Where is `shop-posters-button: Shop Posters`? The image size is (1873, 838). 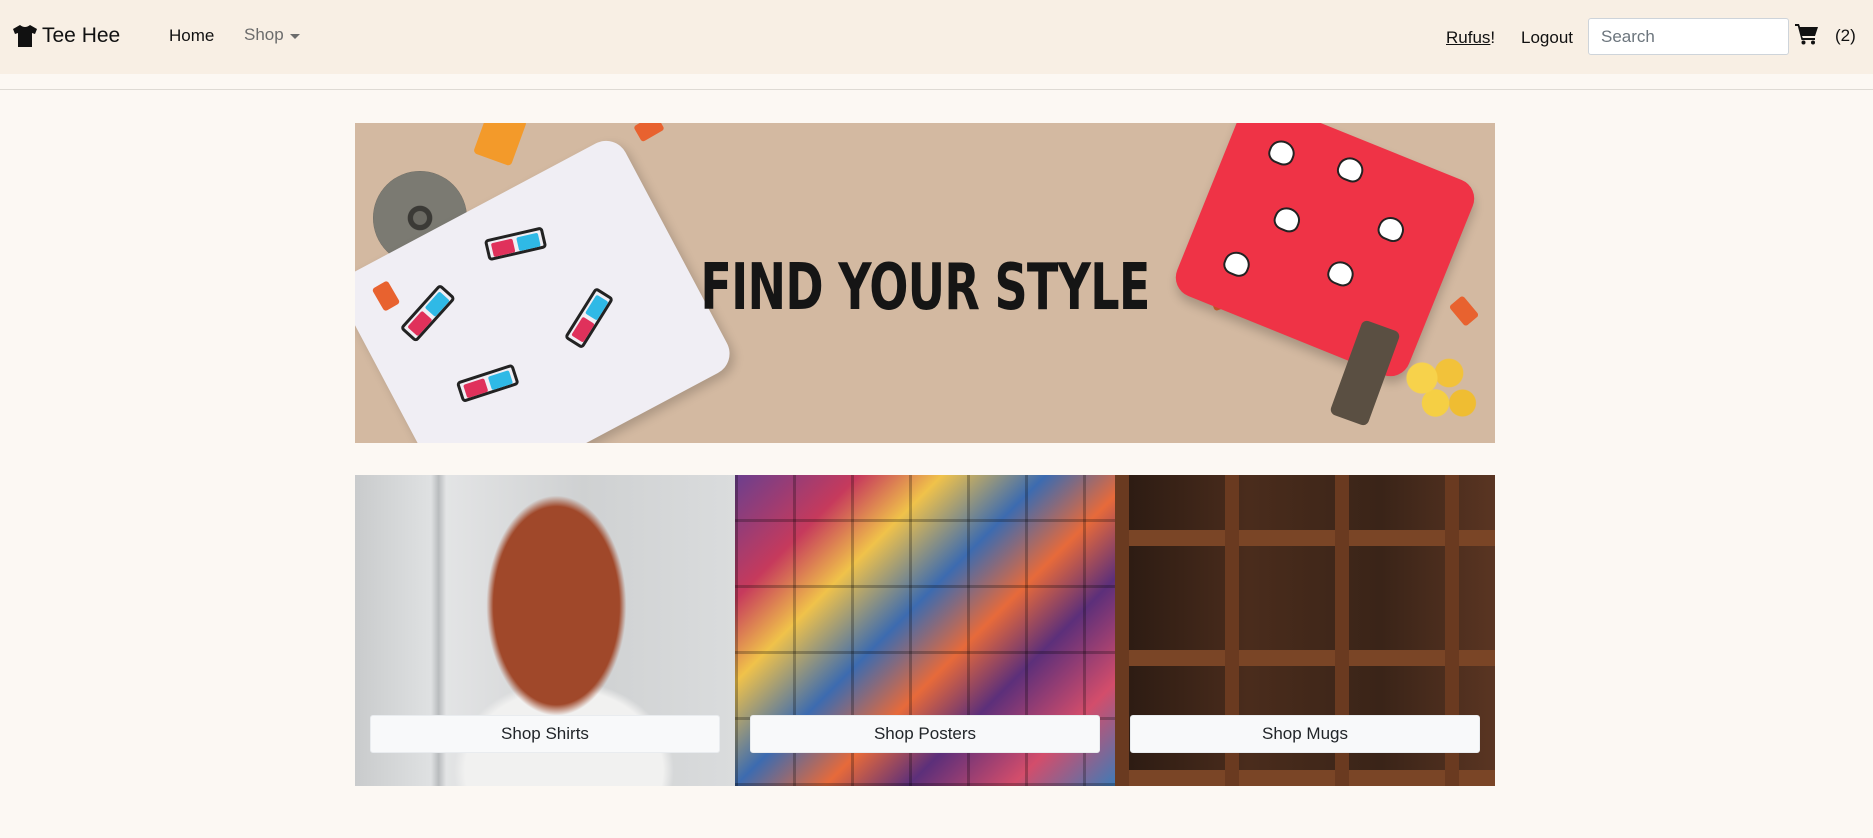 shop-posters-button: Shop Posters is located at coordinates (925, 734).